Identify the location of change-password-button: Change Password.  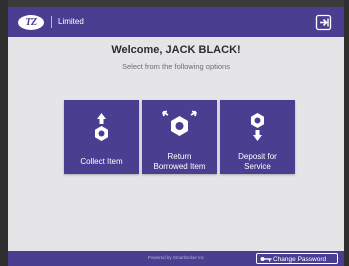
(297, 258).